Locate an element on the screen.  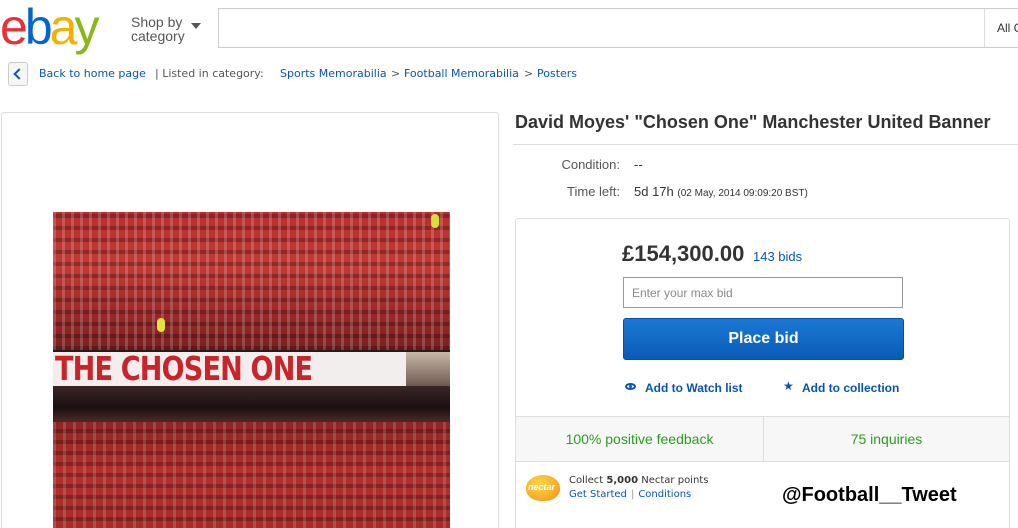
time-left-label: Time left: is located at coordinates (593, 191).